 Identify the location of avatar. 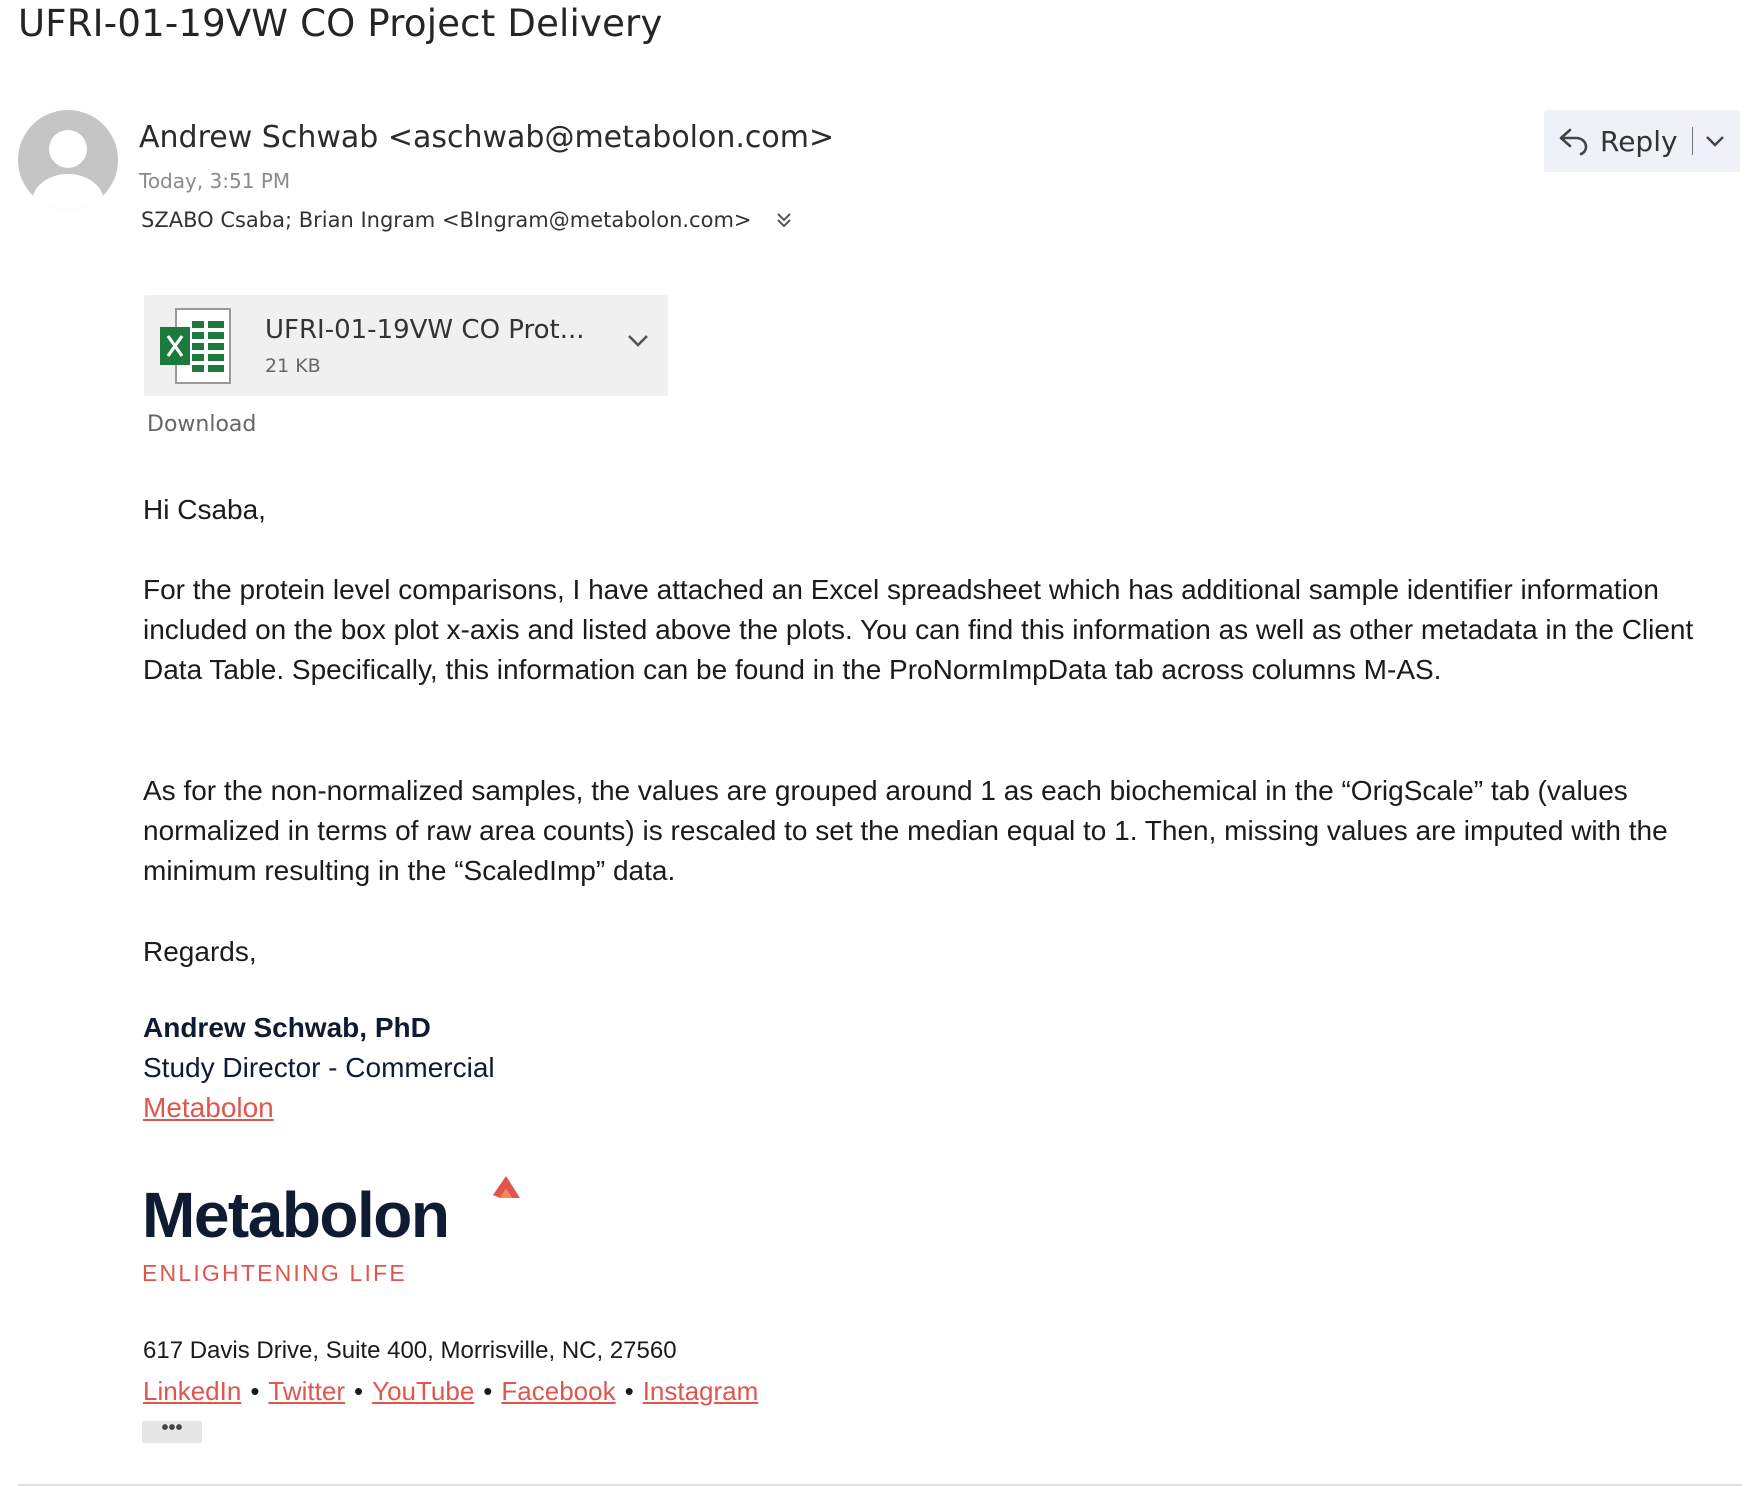
(68, 160).